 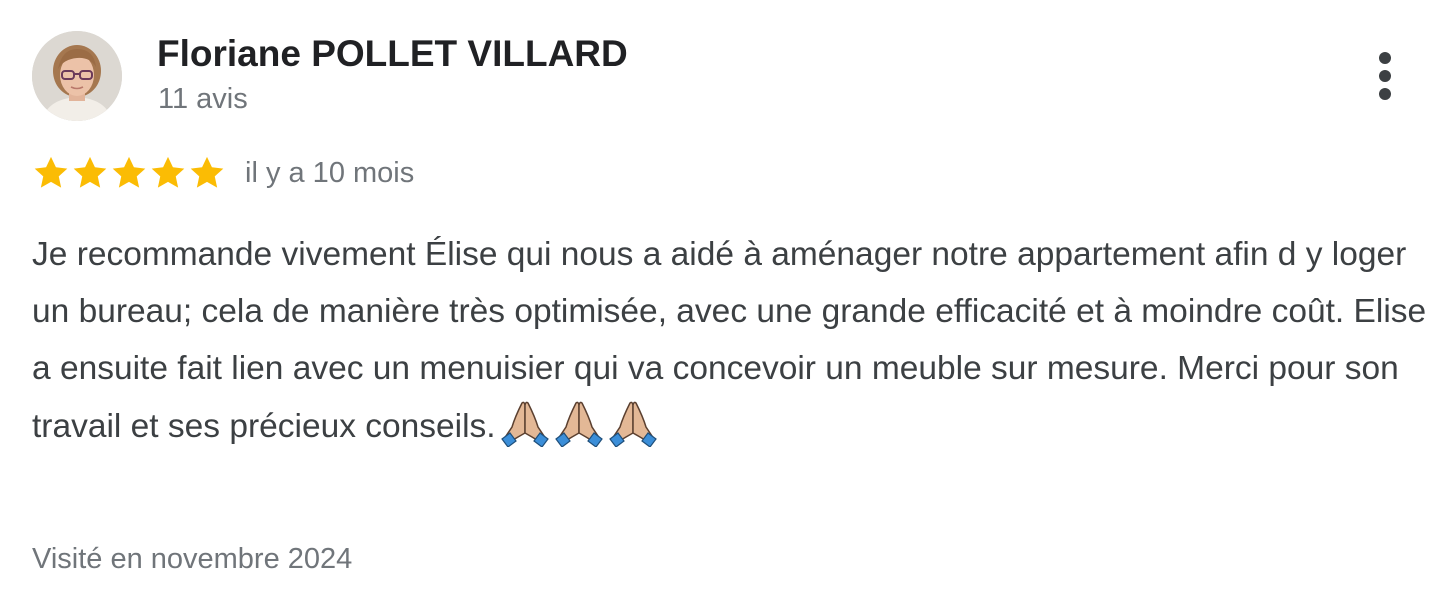 I want to click on avatar, so click(x=77, y=76).